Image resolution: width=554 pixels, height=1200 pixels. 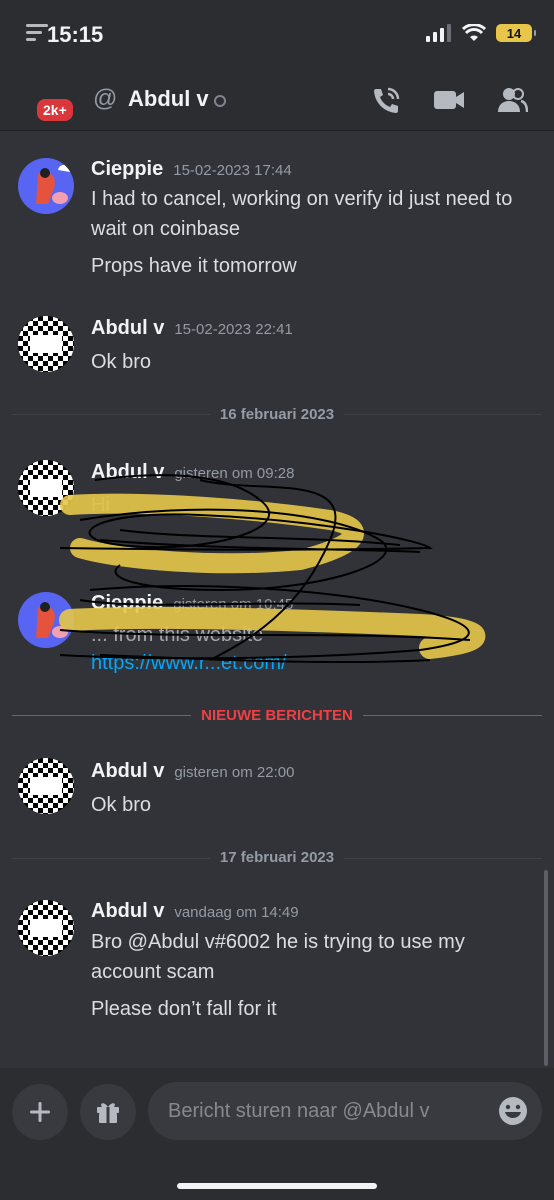 What do you see at coordinates (189, 663) in the screenshot?
I see `message-link: https://www.r...et.com/` at bounding box center [189, 663].